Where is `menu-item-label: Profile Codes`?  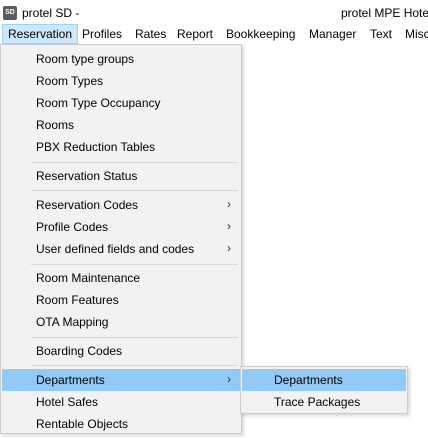
menu-item-label: Profile Codes is located at coordinates (72, 227).